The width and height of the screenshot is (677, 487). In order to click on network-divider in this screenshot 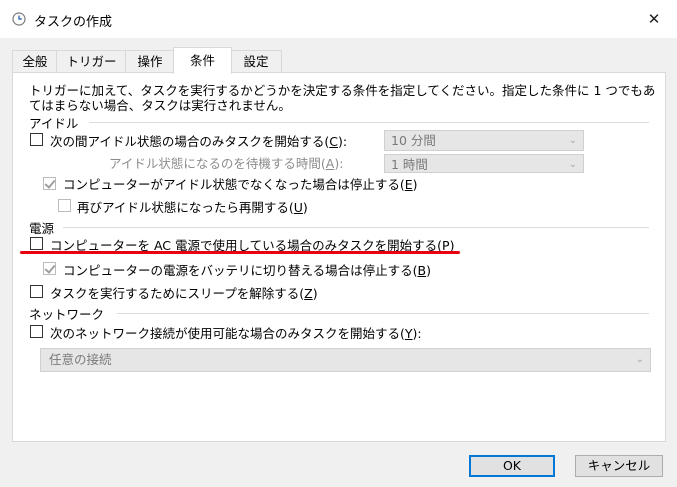, I will do `click(383, 313)`.